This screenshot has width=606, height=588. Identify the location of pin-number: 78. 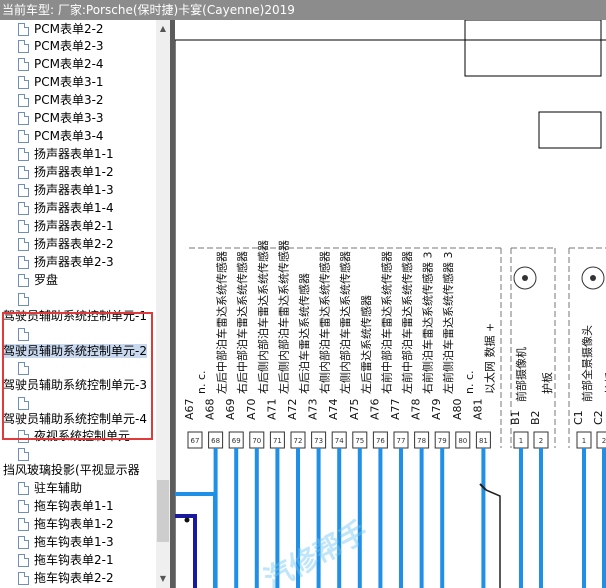
(421, 441).